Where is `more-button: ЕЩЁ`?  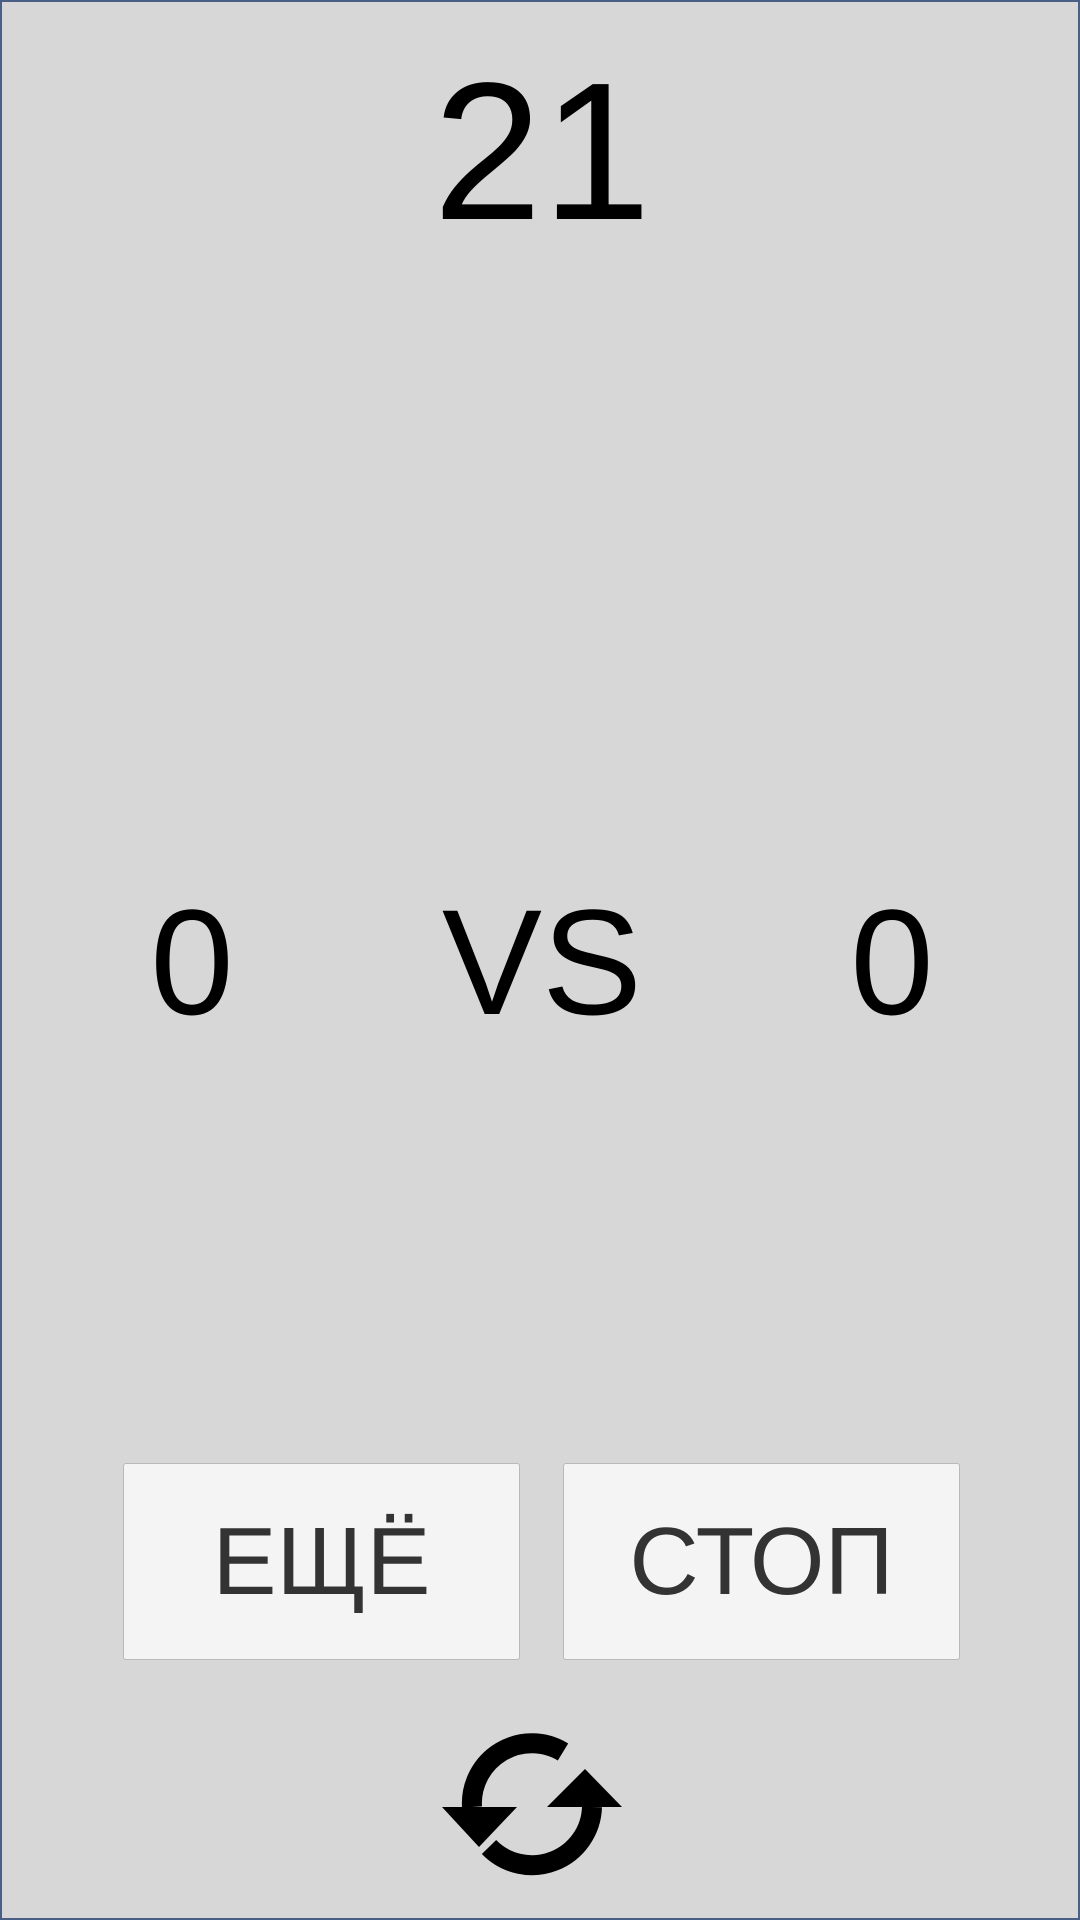 more-button: ЕЩЁ is located at coordinates (321, 1561).